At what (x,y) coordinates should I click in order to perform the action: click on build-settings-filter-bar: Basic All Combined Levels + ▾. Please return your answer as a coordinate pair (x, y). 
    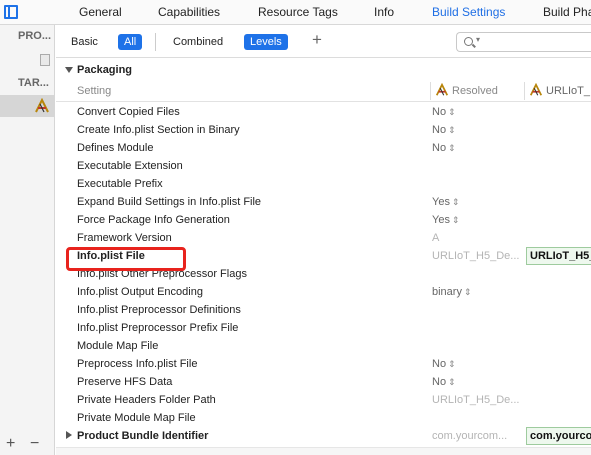
    Looking at the image, I should click on (323, 41).